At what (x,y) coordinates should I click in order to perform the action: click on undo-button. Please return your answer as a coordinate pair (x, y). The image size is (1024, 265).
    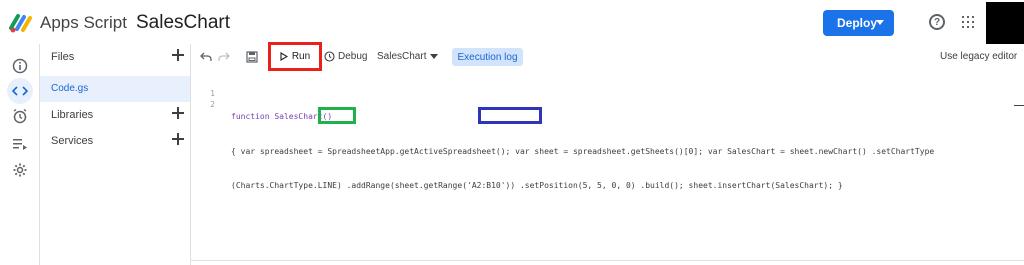
    Looking at the image, I should click on (206, 57).